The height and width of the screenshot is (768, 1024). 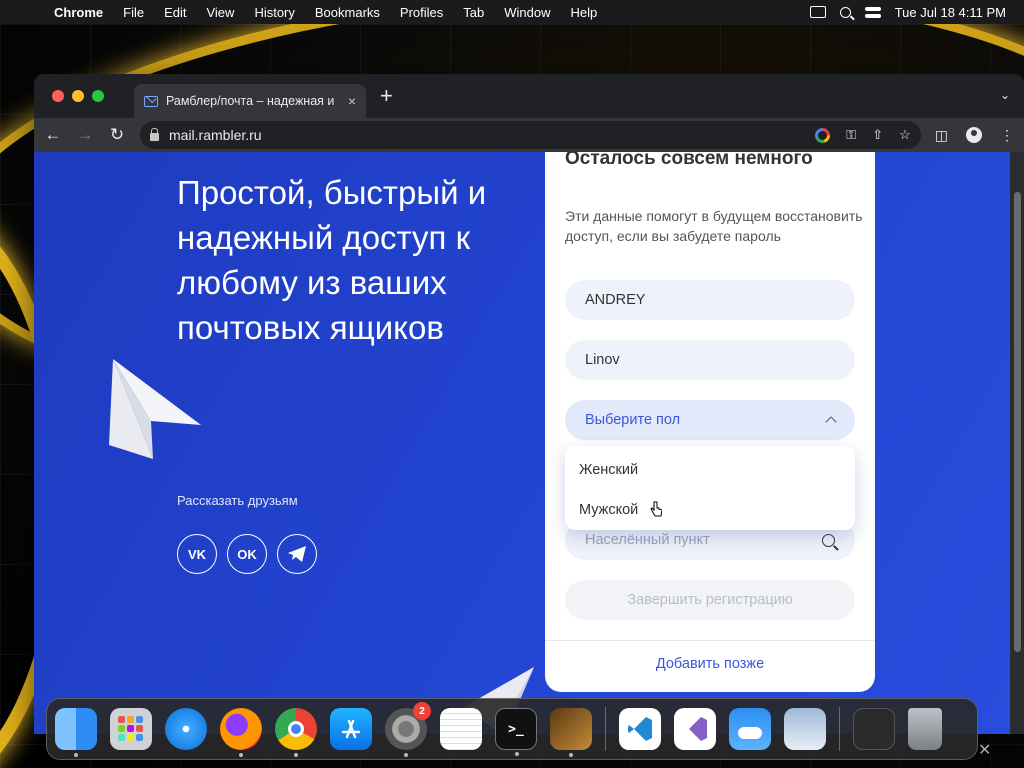 I want to click on lock-icon, so click(x=154, y=134).